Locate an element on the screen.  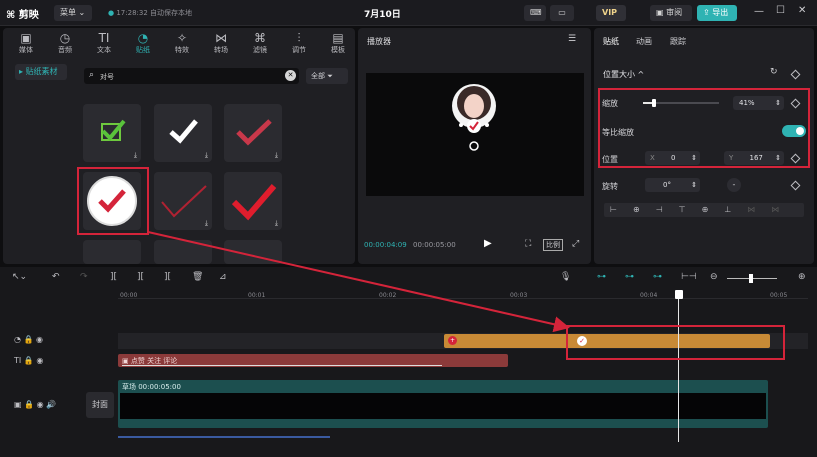
annotation-arrow is located at coordinates (358, 282).